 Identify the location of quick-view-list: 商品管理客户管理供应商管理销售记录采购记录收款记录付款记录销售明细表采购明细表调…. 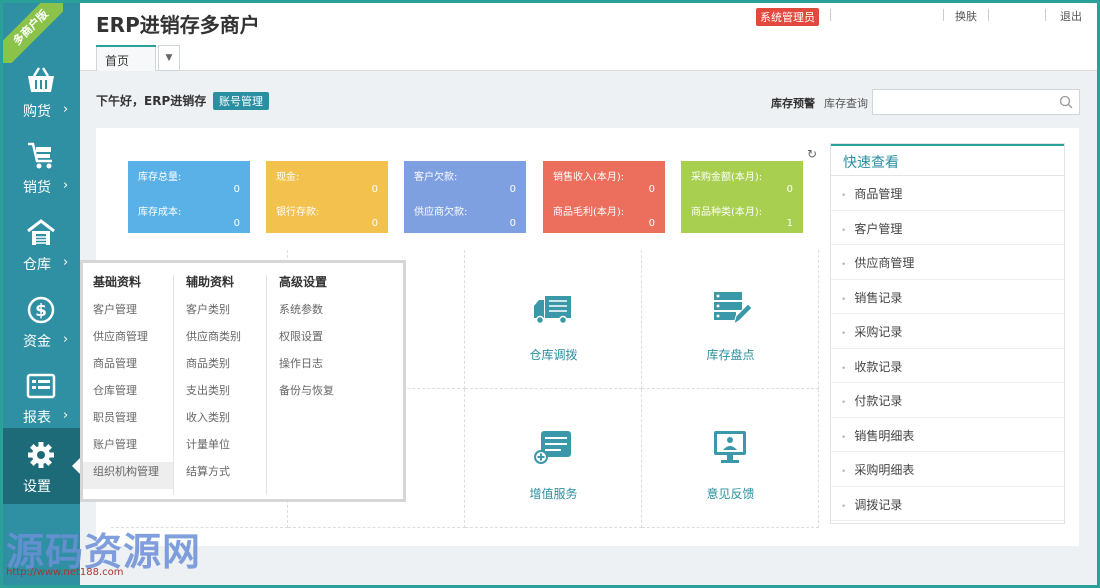
(947, 348).